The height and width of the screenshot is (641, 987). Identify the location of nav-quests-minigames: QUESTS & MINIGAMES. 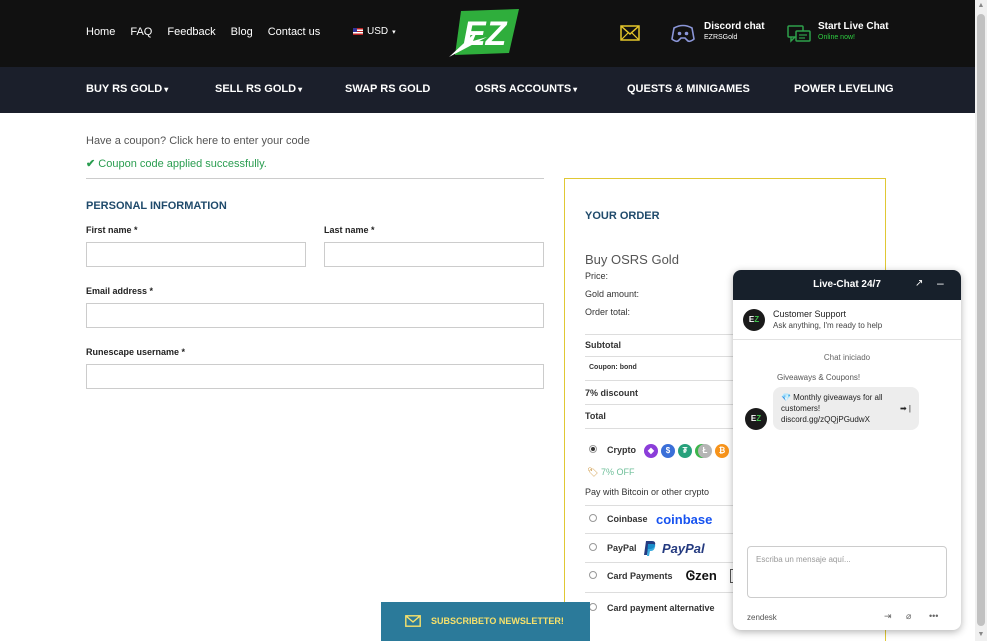
(688, 89).